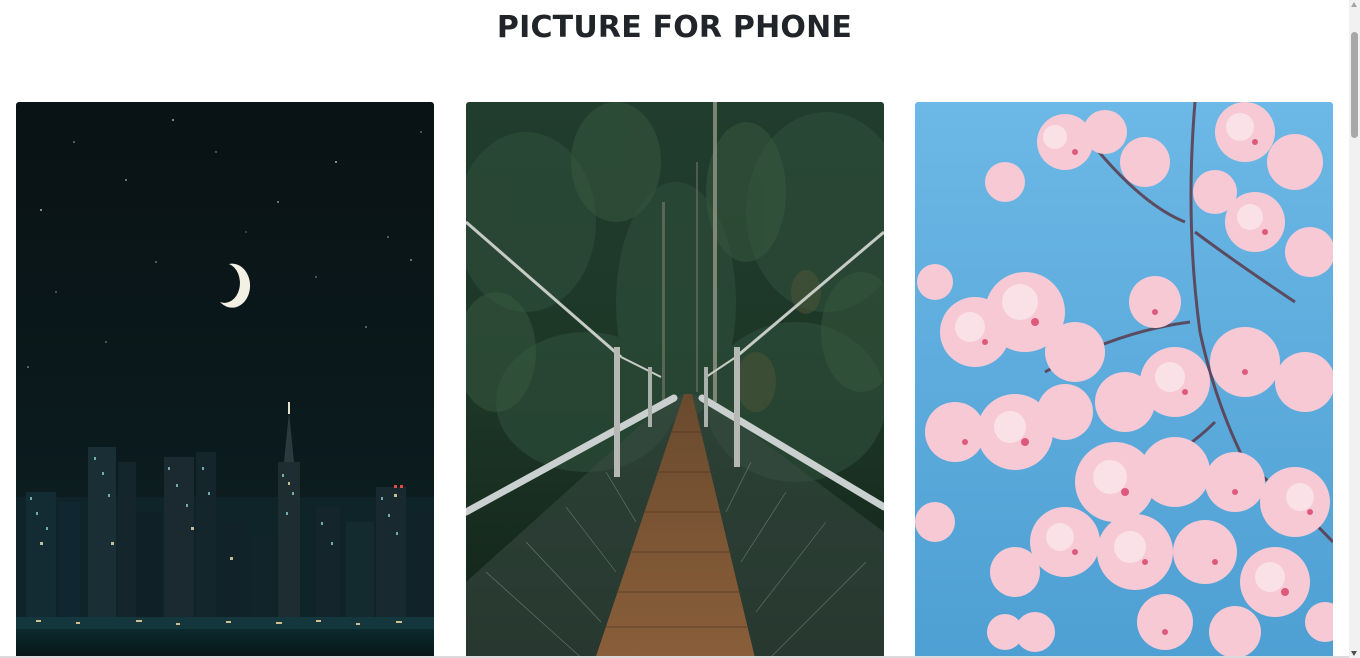  Describe the element at coordinates (1354, 329) in the screenshot. I see `vertical-scrollbar` at that location.